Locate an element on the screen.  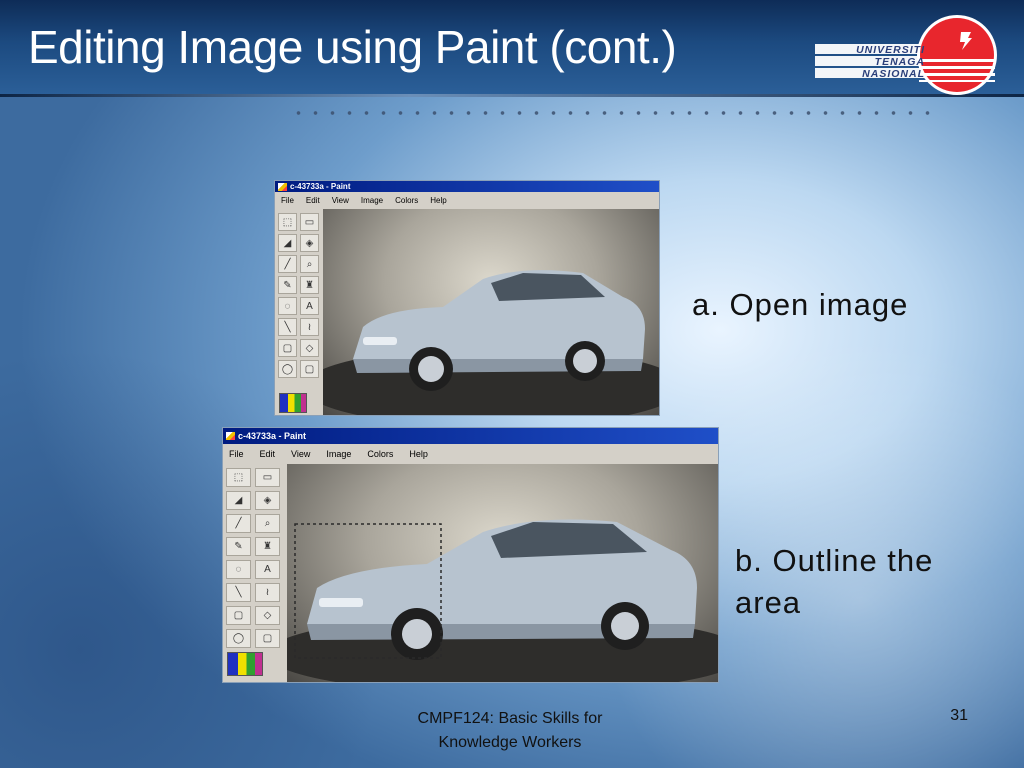
logo-line-1: UNIVERSITI is located at coordinates (890, 50).